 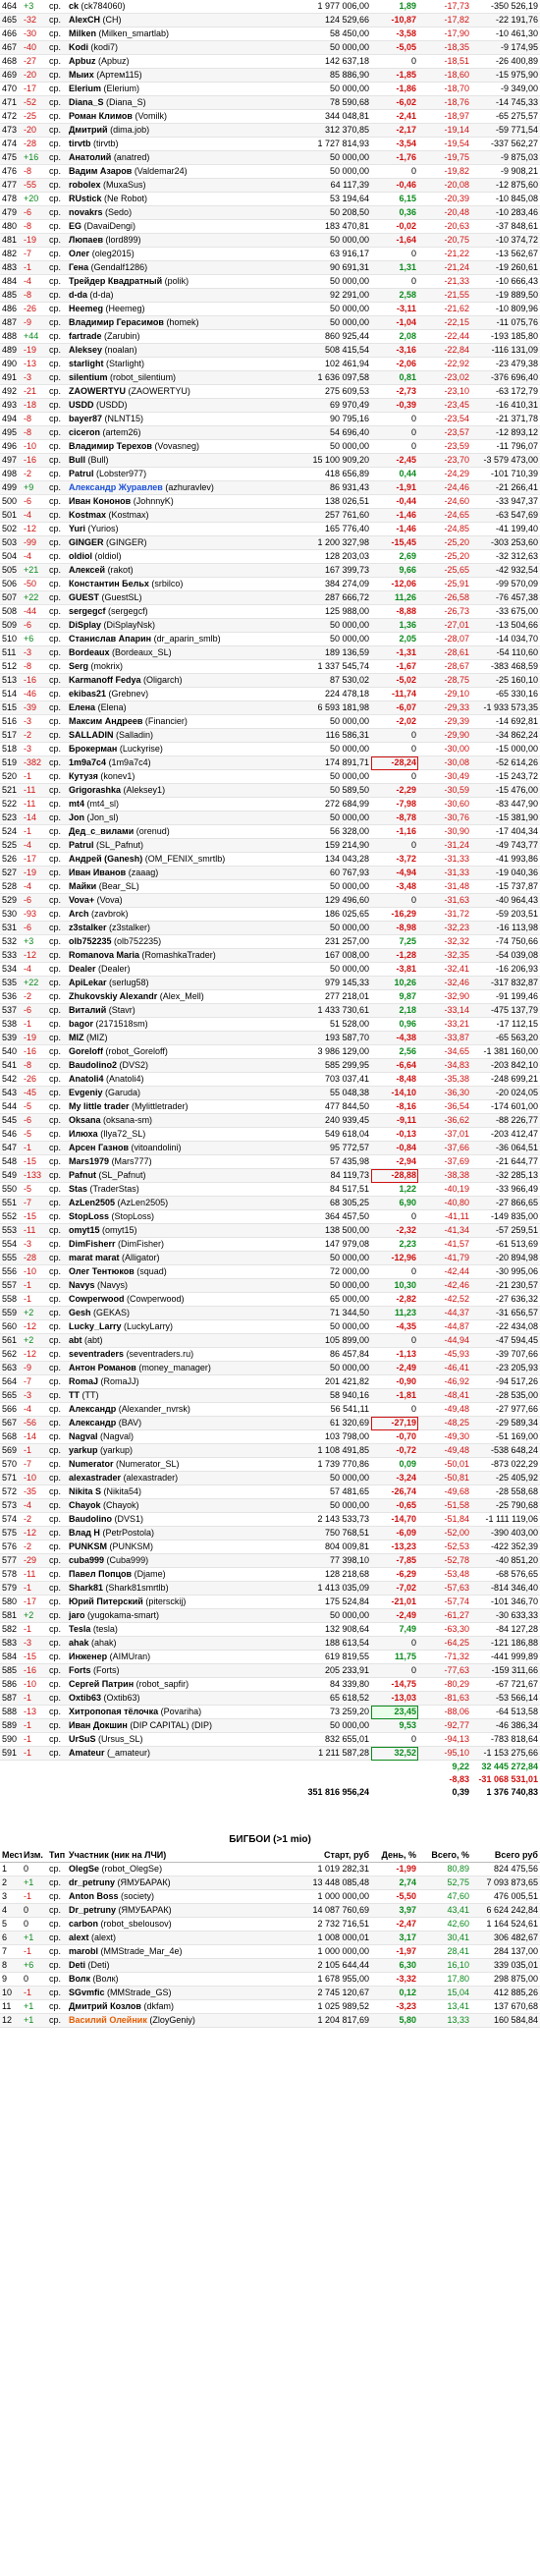 What do you see at coordinates (87, 1560) in the screenshot?
I see `participant-name: cuba999` at bounding box center [87, 1560].